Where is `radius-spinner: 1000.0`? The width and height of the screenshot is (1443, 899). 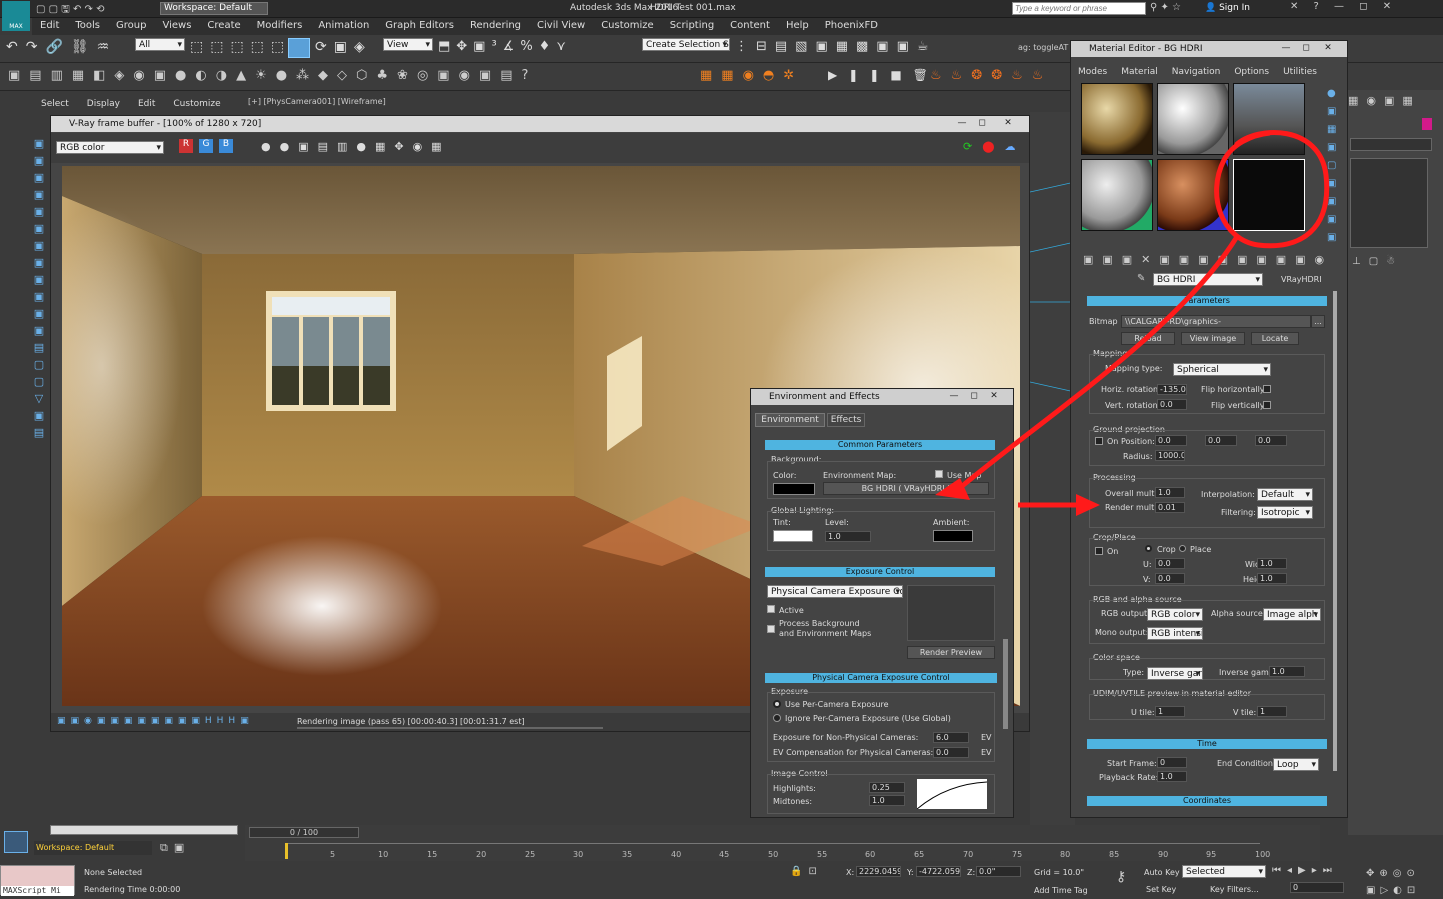 radius-spinner: 1000.0 is located at coordinates (1170, 455).